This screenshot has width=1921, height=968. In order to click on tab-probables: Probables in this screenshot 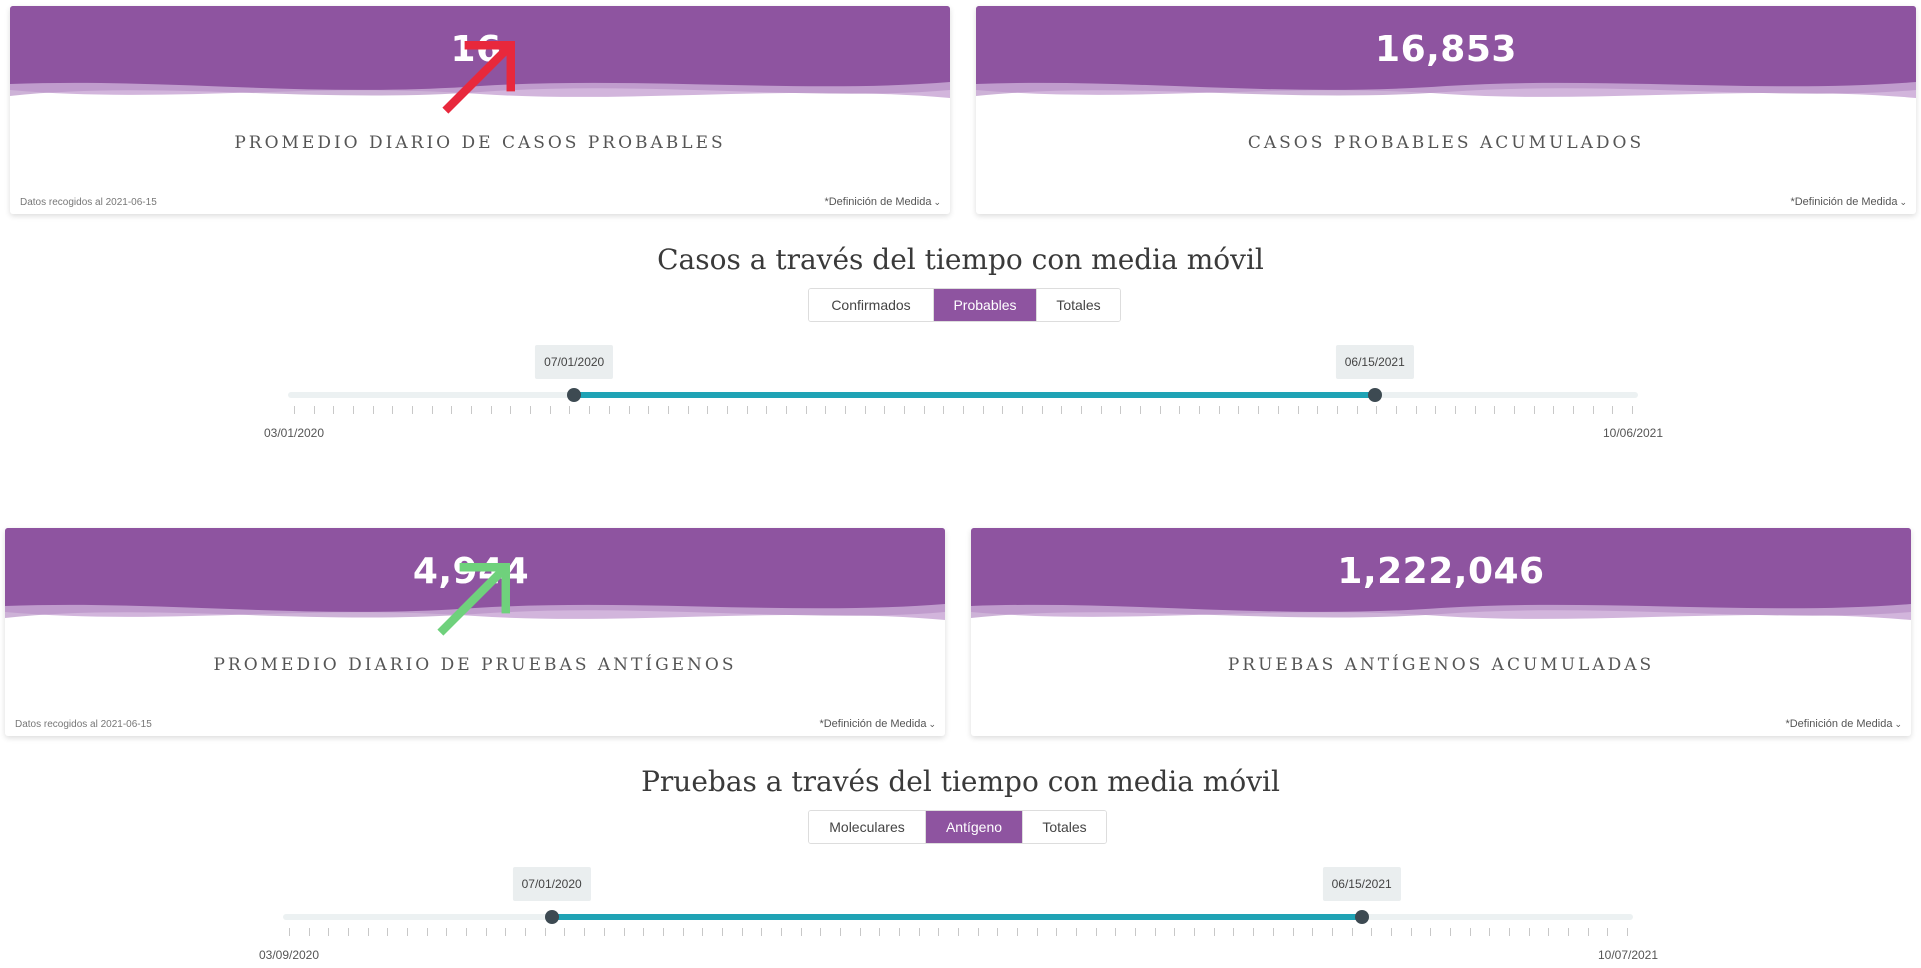, I will do `click(985, 305)`.